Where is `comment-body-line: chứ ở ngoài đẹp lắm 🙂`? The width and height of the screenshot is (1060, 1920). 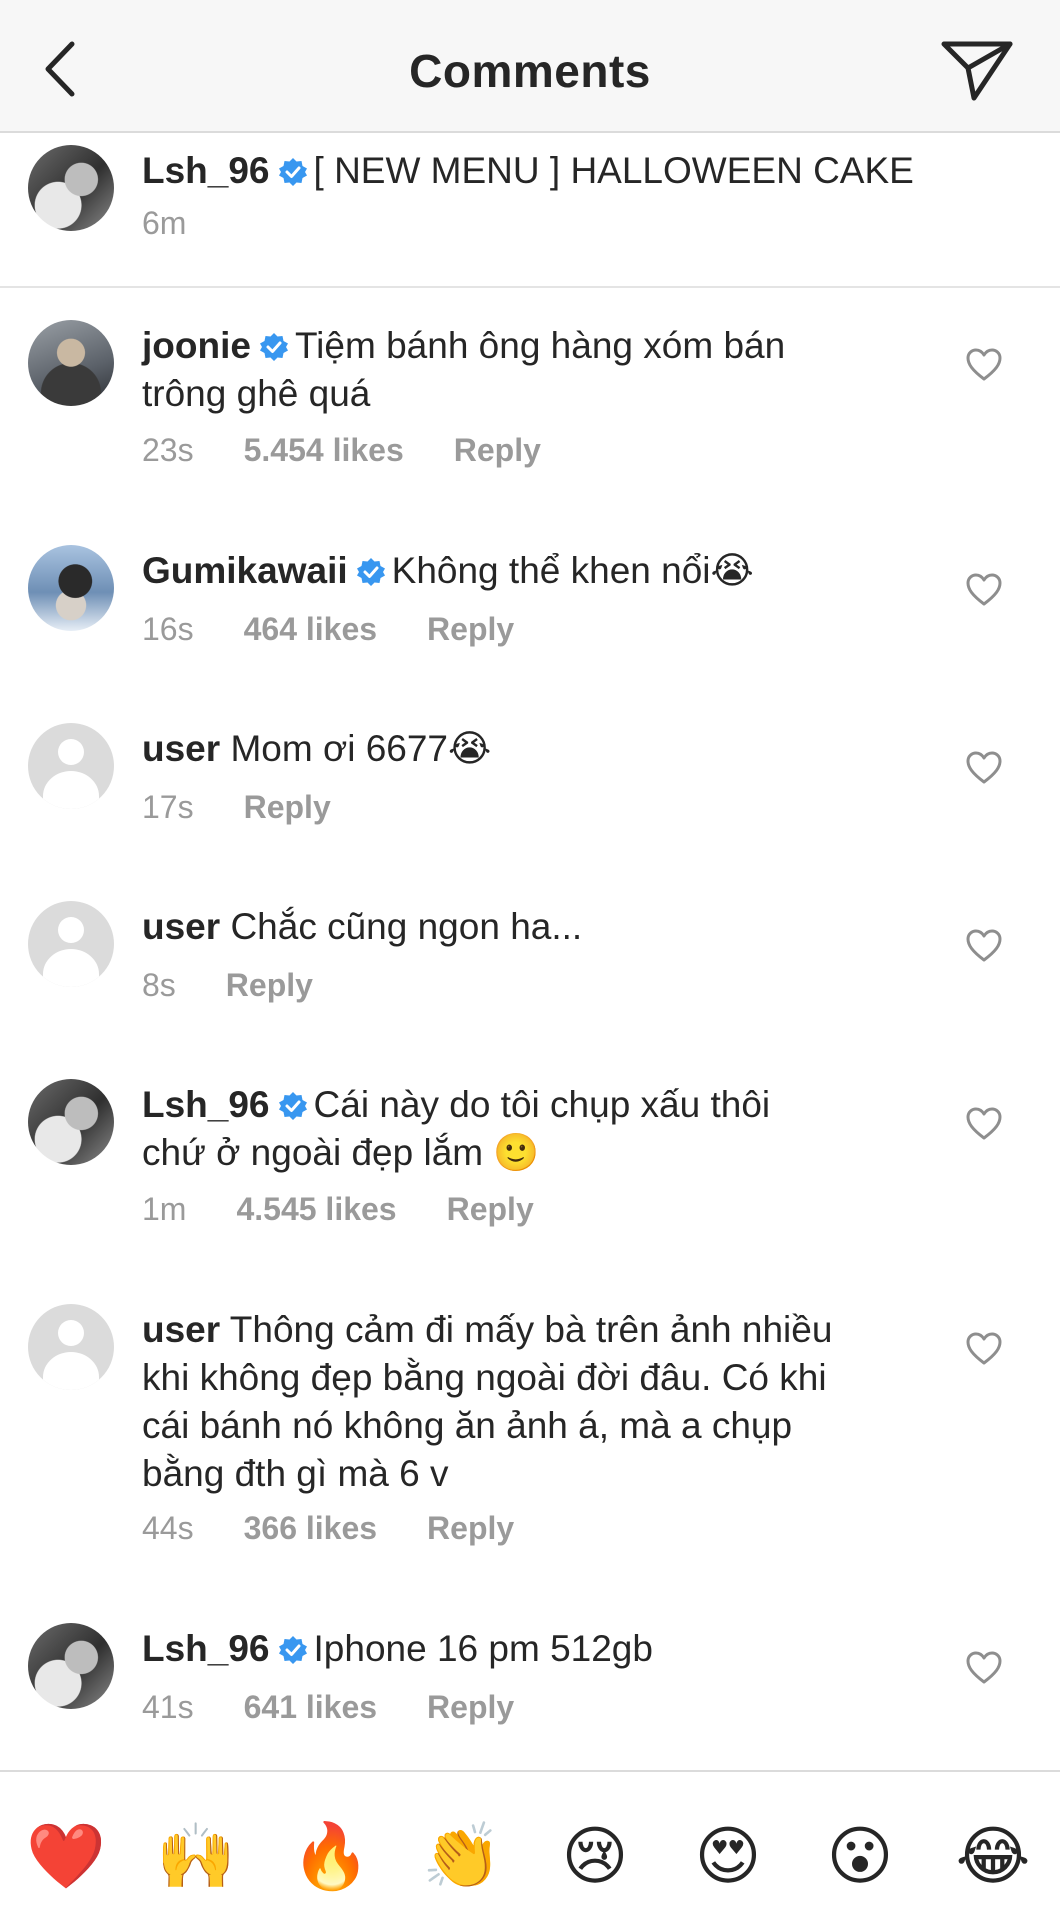 comment-body-line: chứ ở ngoài đẹp lắm 🙂 is located at coordinates (341, 1152).